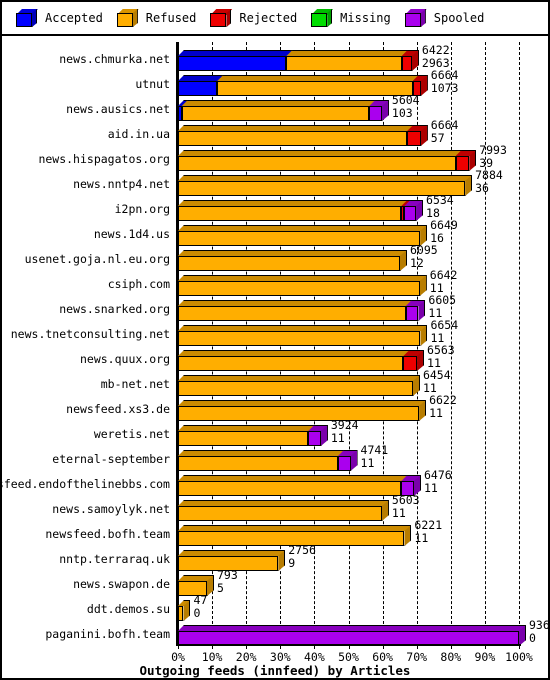 The image size is (550, 680). Describe the element at coordinates (276, 557) in the screenshot. I see `chart-row: nntp.terraraq.uk 2756 9` at that location.